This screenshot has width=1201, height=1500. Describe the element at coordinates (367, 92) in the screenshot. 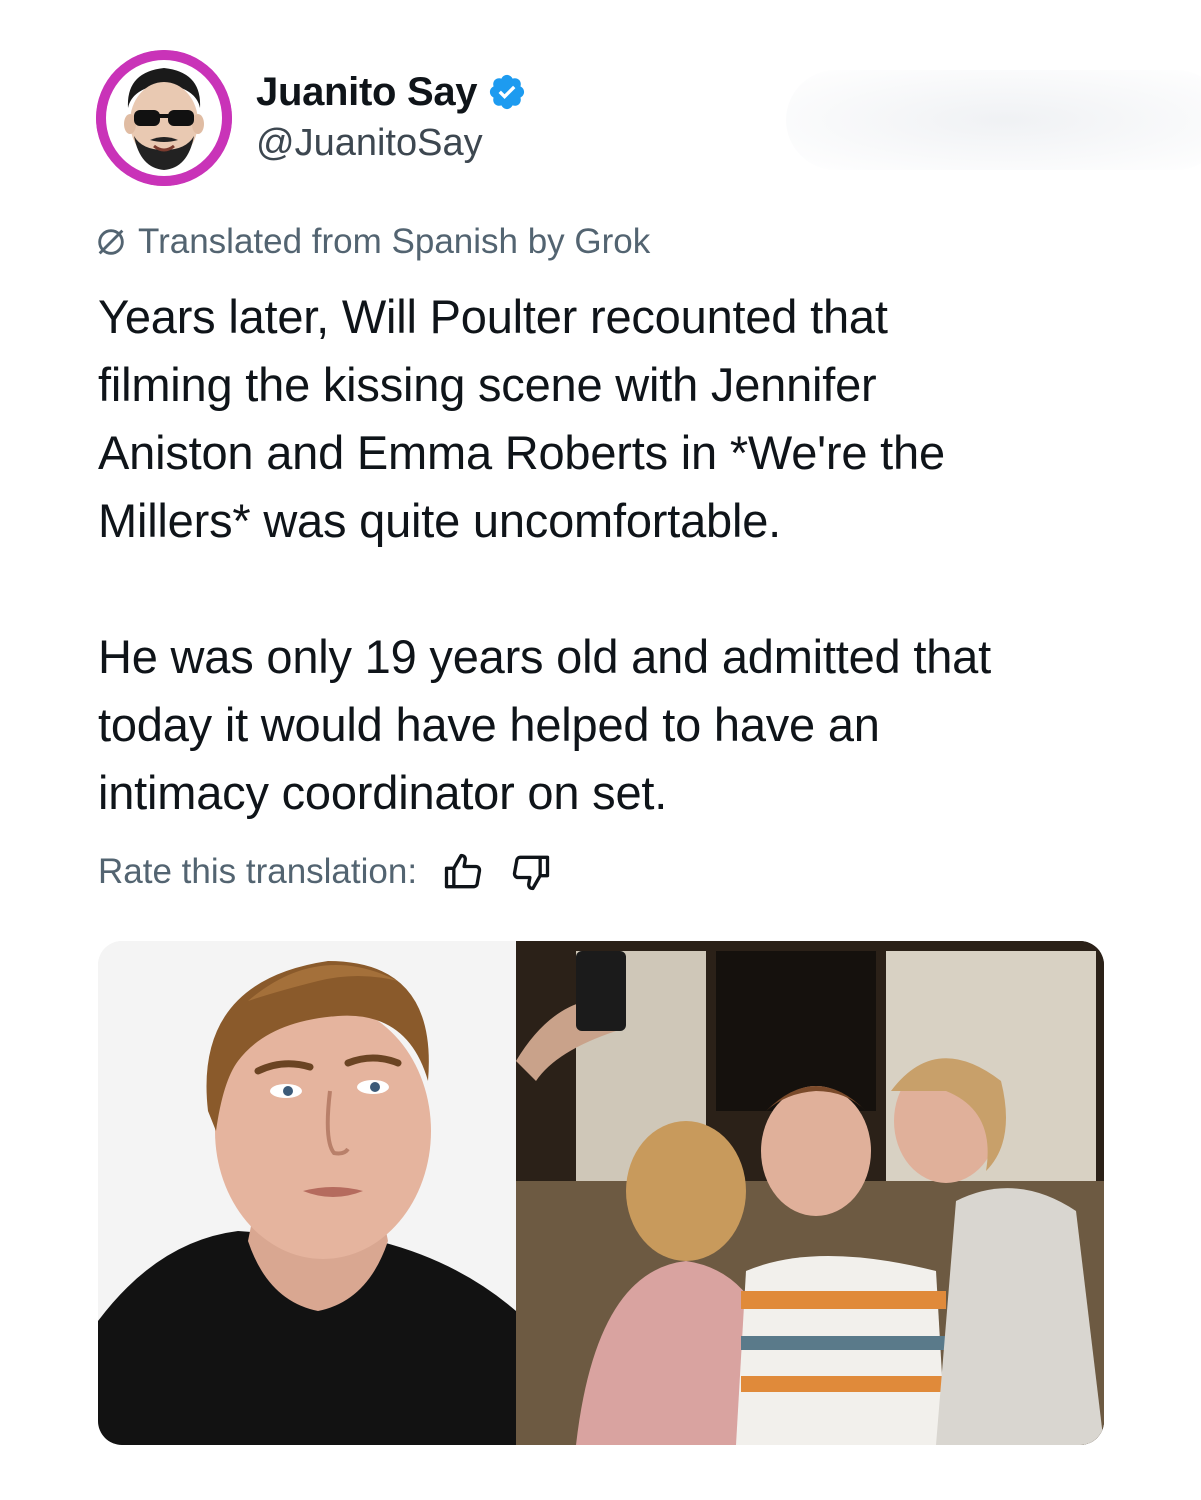

I see `author-display-name: Juanito Say` at that location.